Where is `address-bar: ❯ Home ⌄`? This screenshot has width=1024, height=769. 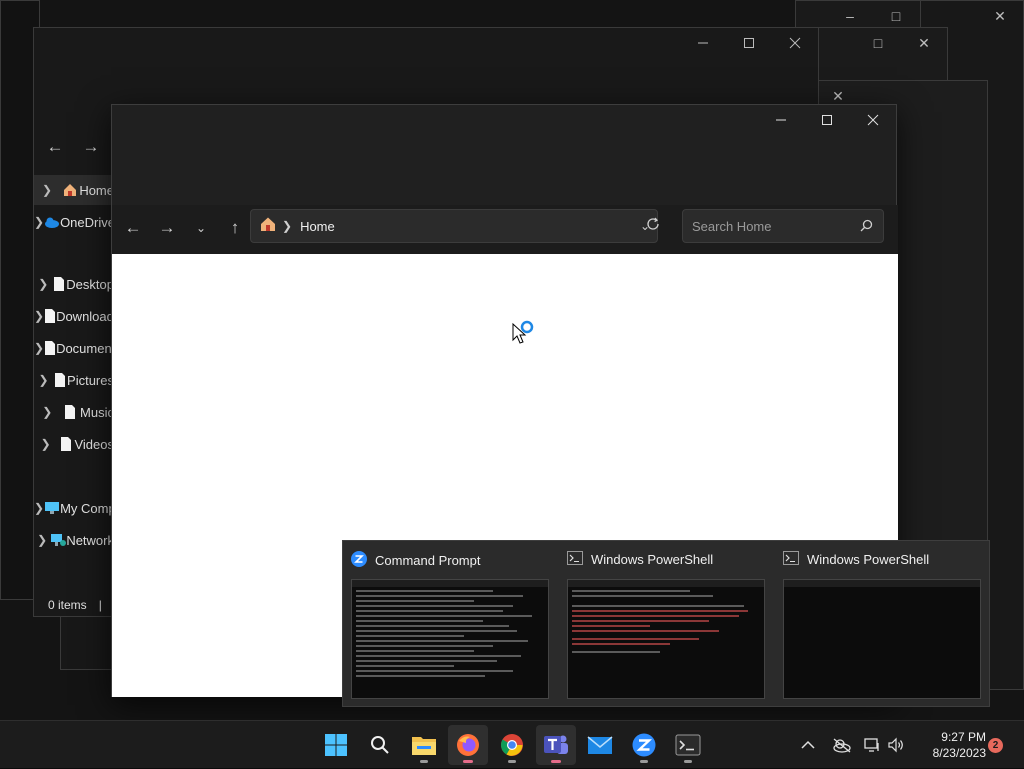
address-bar: ❯ Home ⌄ is located at coordinates (454, 226).